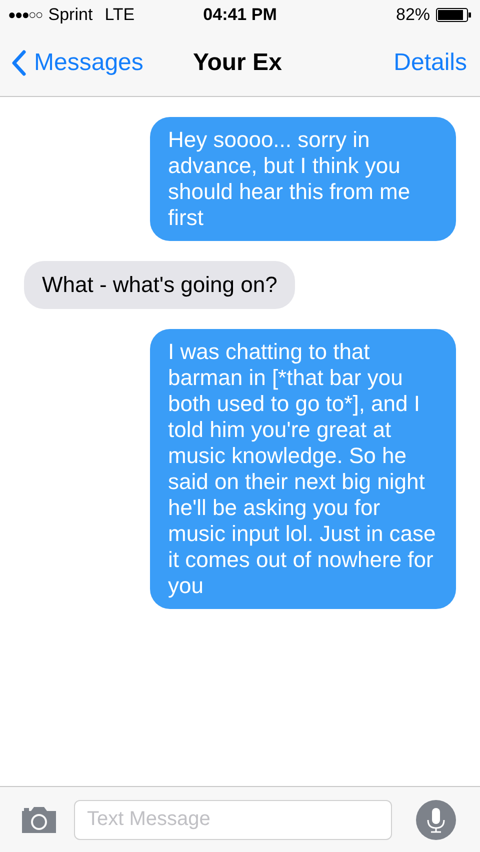  I want to click on battery-percent: 82%, so click(413, 15).